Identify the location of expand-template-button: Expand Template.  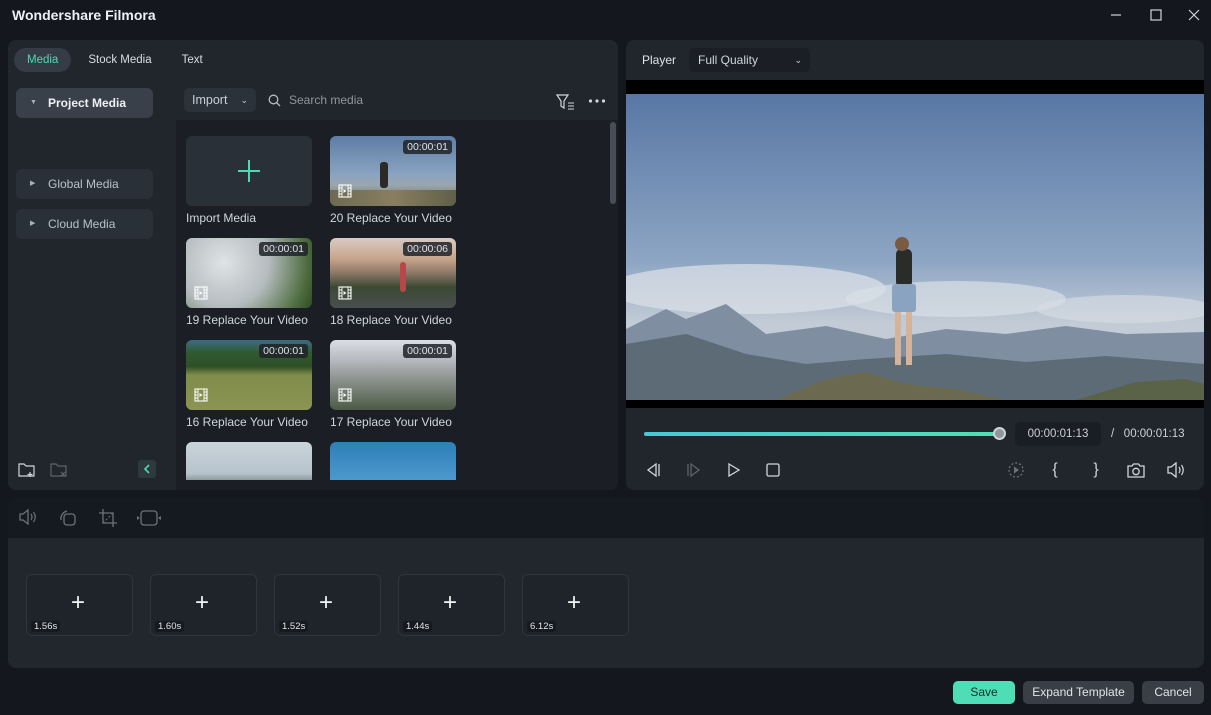
(1078, 692).